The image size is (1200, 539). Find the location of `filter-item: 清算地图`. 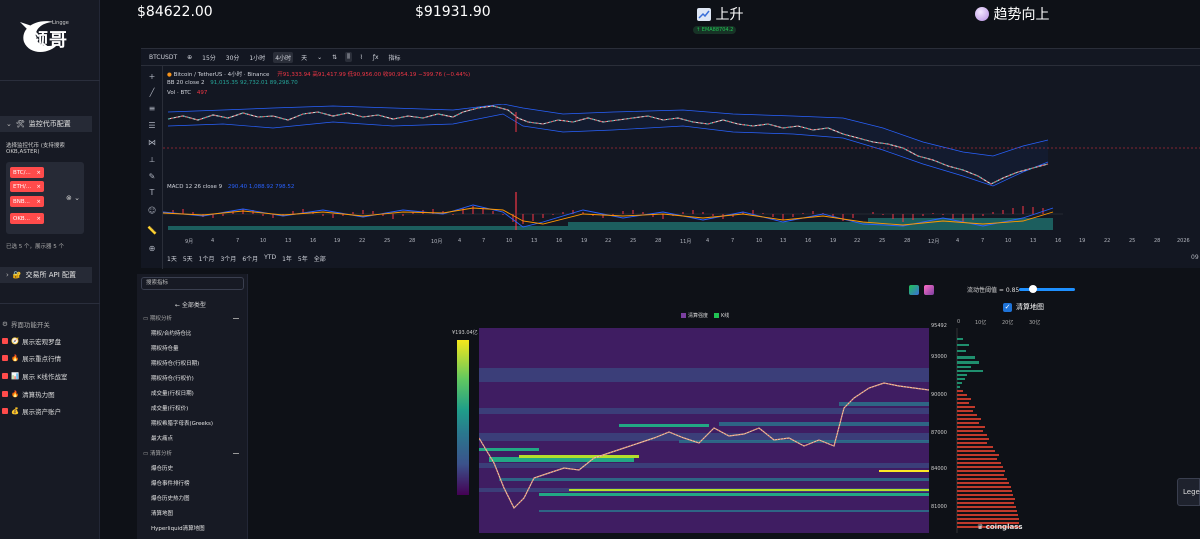

filter-item: 清算地图 is located at coordinates (162, 513).